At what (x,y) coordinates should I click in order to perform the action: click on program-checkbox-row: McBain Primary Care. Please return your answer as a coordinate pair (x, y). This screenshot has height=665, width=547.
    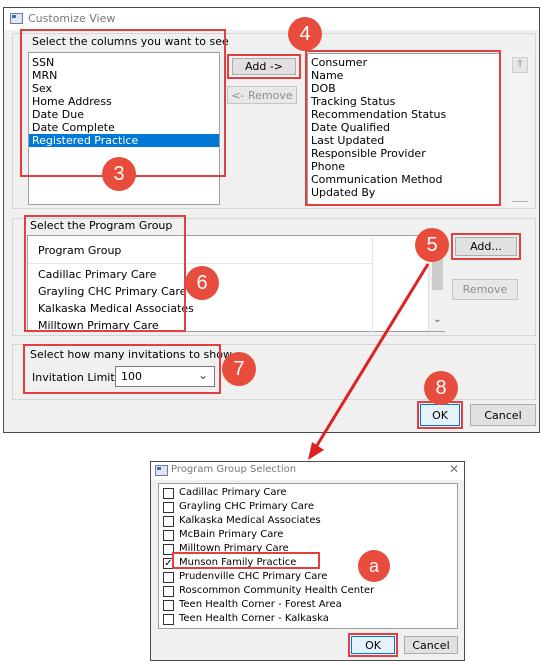
    Looking at the image, I should click on (221, 535).